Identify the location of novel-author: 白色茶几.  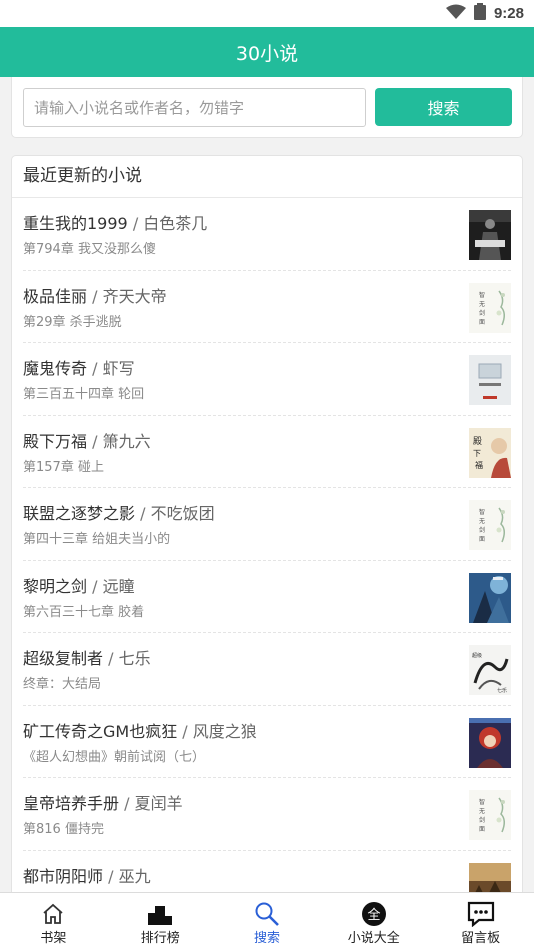
(175, 223).